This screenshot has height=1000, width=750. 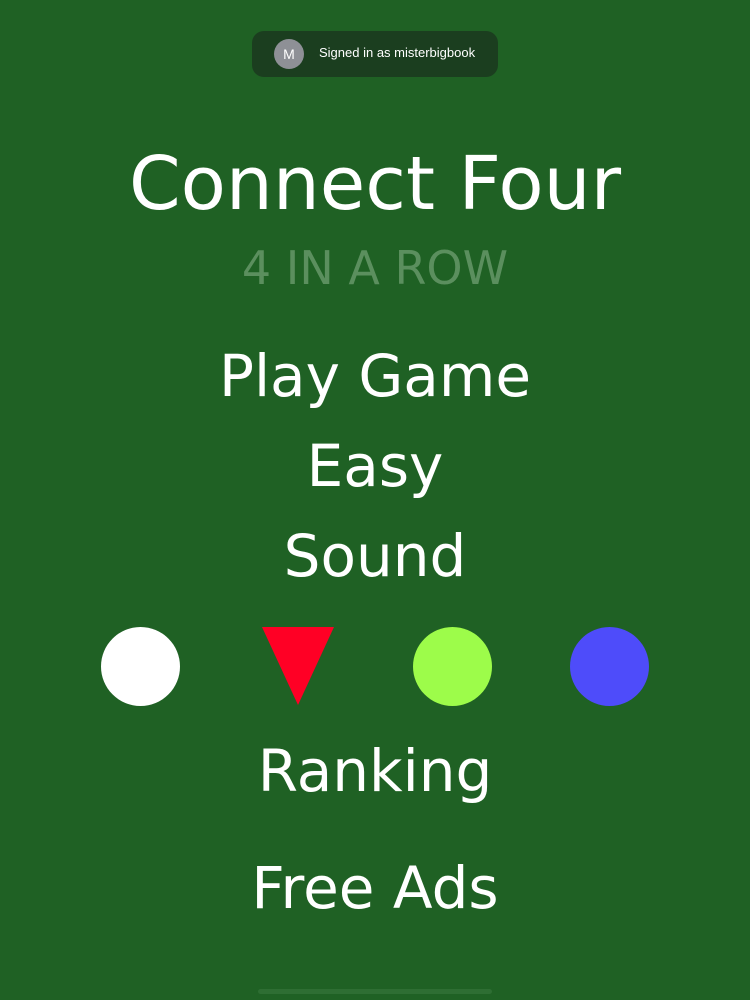 I want to click on red-triangle-selected-option, so click(x=298, y=666).